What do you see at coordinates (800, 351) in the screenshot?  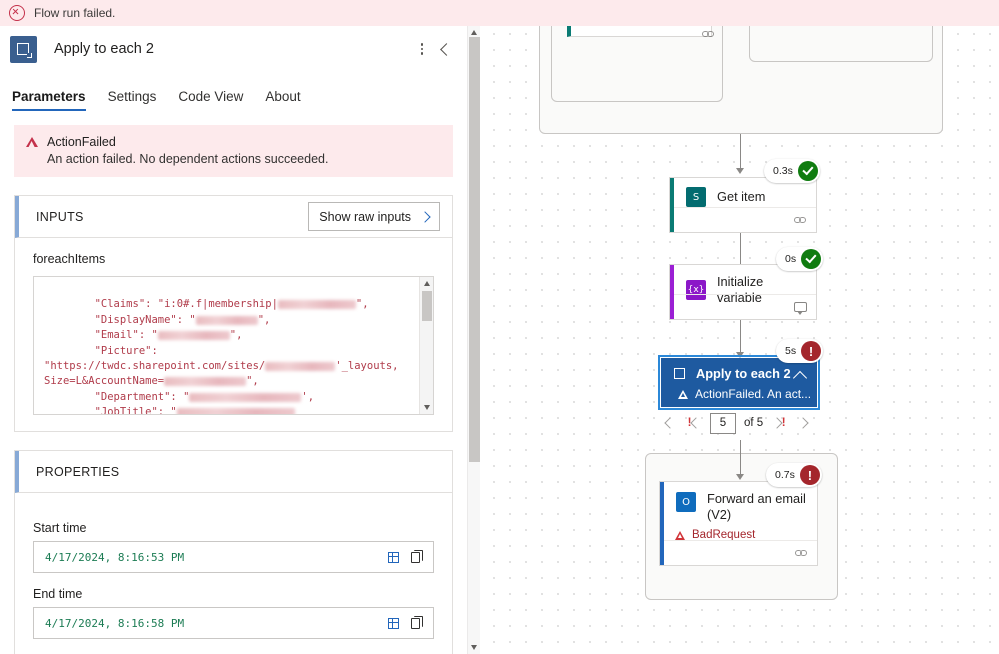 I see `status-badge-apply-to-each-2: 5s !` at bounding box center [800, 351].